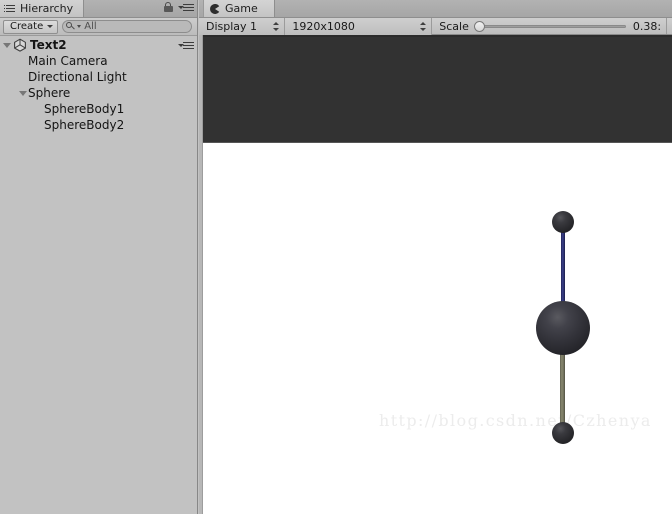 This screenshot has height=514, width=672. I want to click on search-input: All, so click(127, 26).